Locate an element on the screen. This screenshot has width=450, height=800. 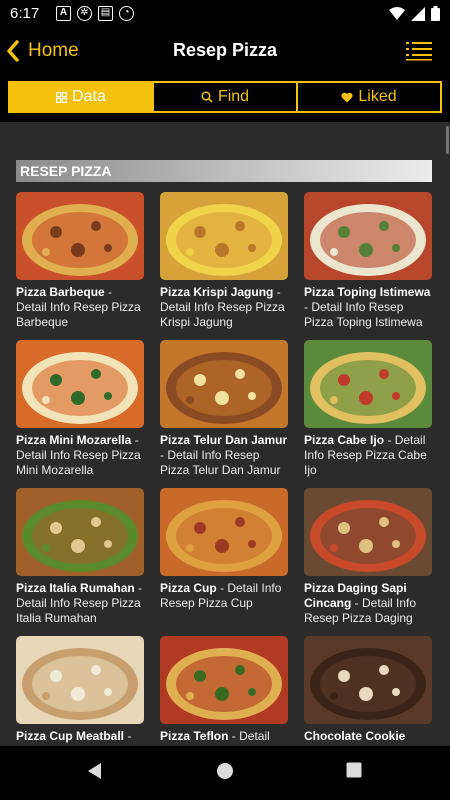
section-header: RESEP PIZZA is located at coordinates (224, 171).